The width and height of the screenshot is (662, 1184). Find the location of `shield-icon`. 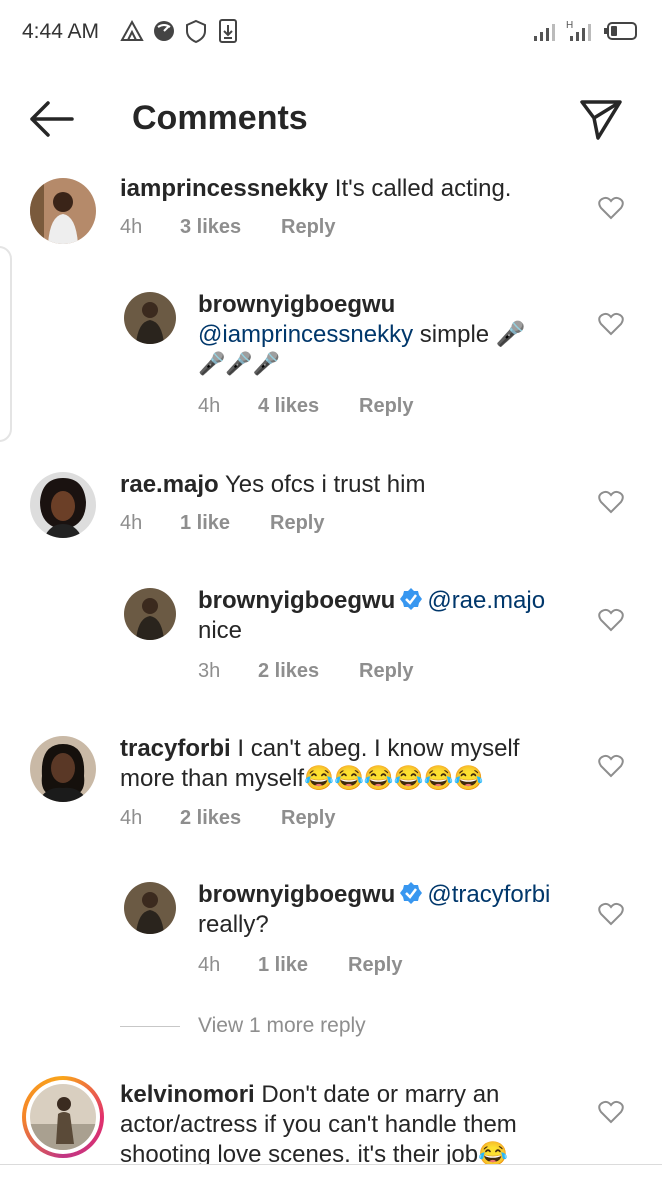

shield-icon is located at coordinates (196, 31).